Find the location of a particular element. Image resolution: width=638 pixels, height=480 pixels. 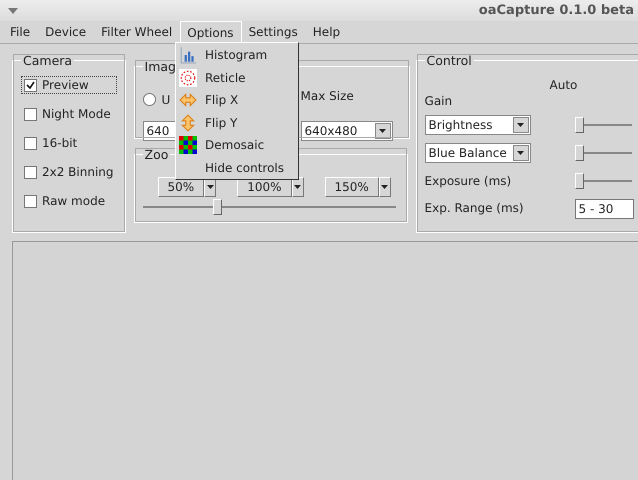

window-title: oaCapture 0.1.0 beta is located at coordinates (556, 10).